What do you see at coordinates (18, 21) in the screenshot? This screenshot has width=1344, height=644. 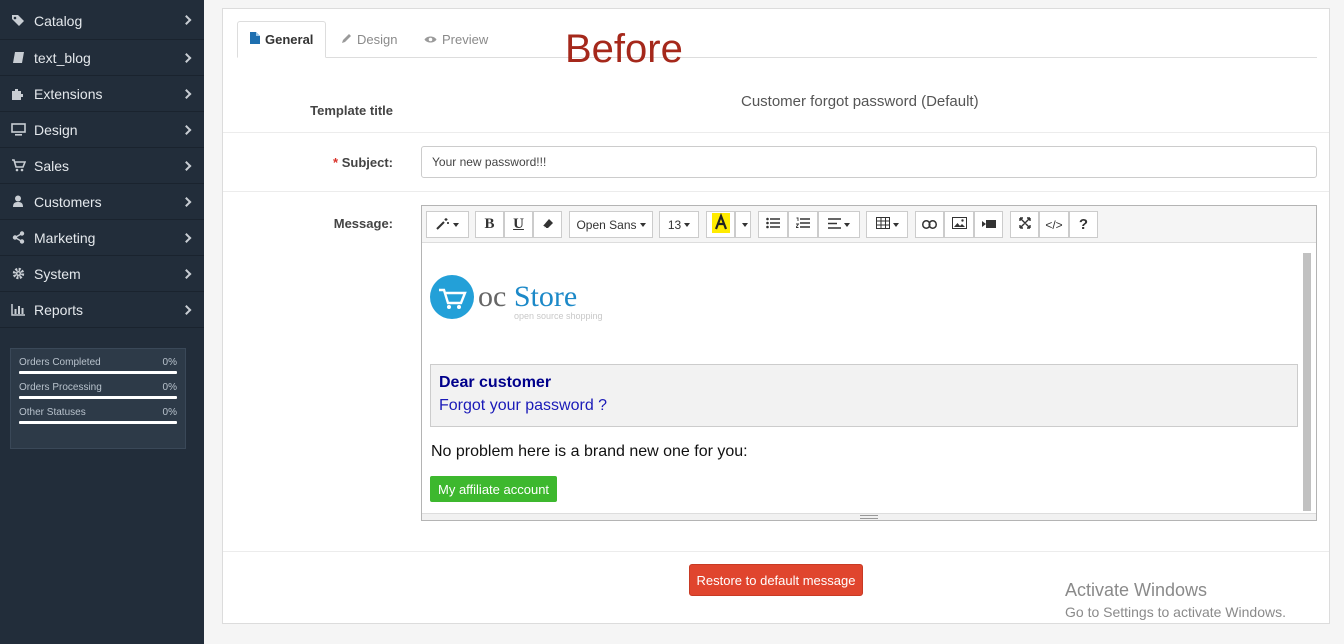 I see `tags-icon` at bounding box center [18, 21].